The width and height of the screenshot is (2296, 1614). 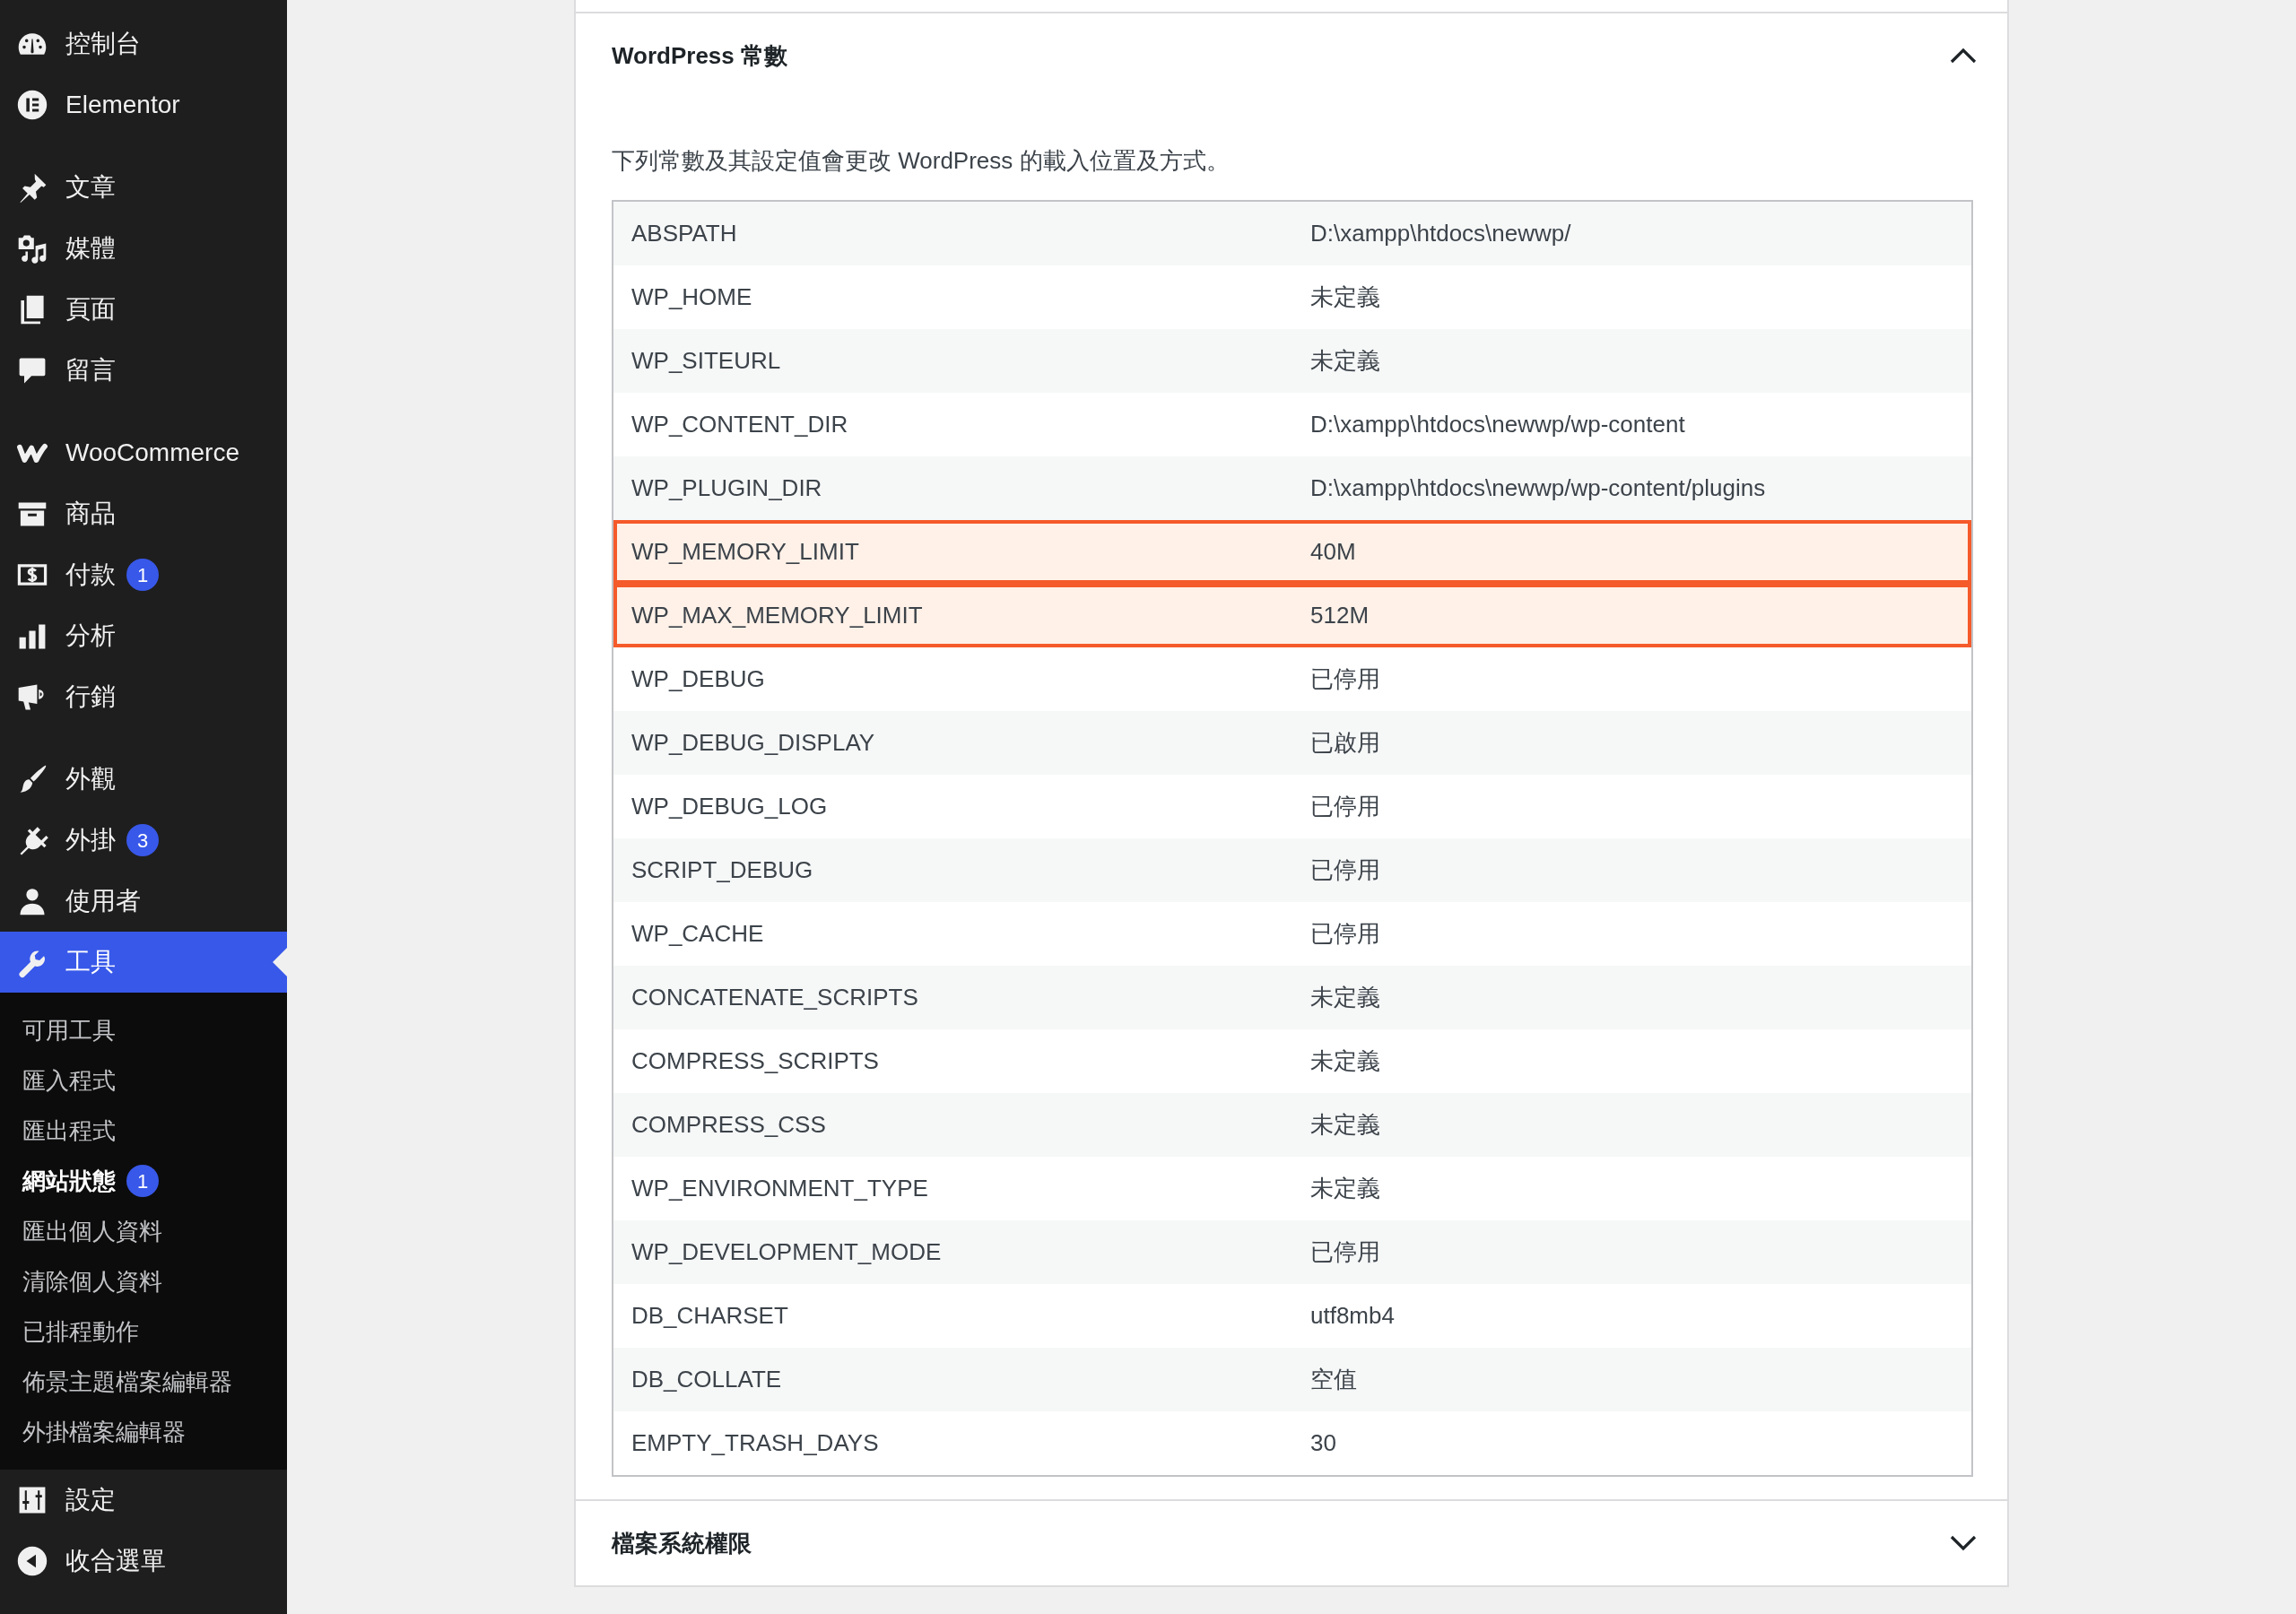 What do you see at coordinates (1538, 488) in the screenshot?
I see `table-cell-text: D:\xampp\htdocs\newwp/wp-content/plugins` at bounding box center [1538, 488].